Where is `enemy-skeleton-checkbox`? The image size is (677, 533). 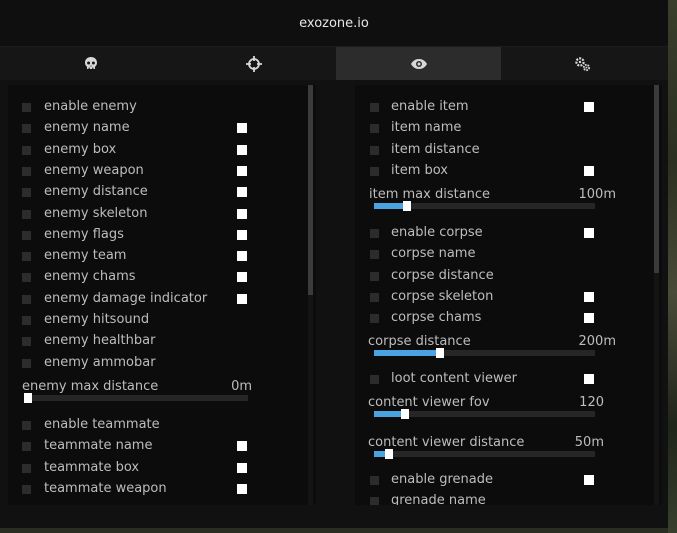
enemy-skeleton-checkbox is located at coordinates (26, 214).